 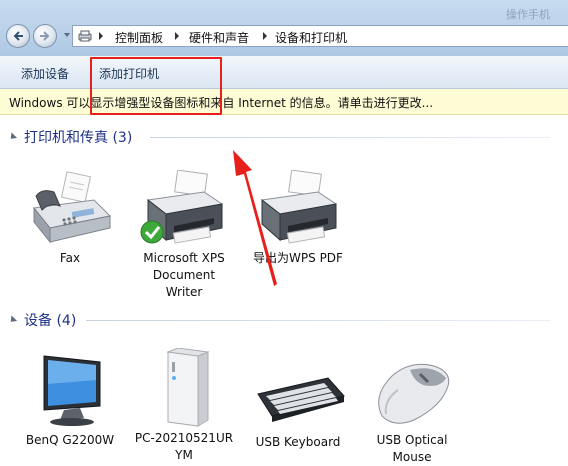 I want to click on breadcrumb-devices-printers: 设备和打印机, so click(x=311, y=37).